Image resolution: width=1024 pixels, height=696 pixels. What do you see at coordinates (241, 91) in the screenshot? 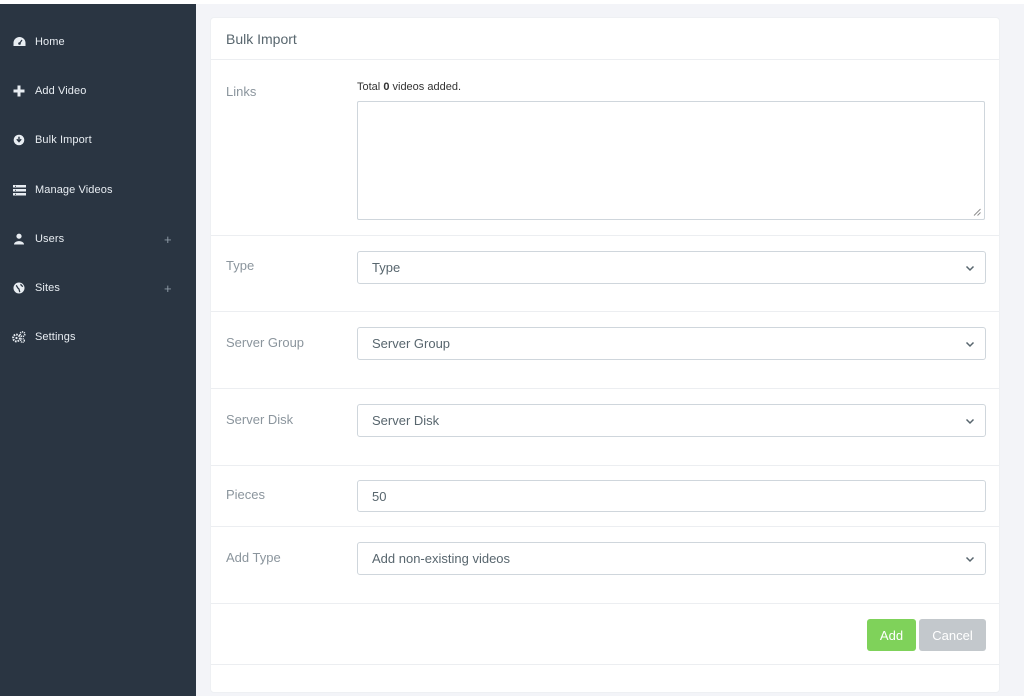
I see `links-label: Links` at bounding box center [241, 91].